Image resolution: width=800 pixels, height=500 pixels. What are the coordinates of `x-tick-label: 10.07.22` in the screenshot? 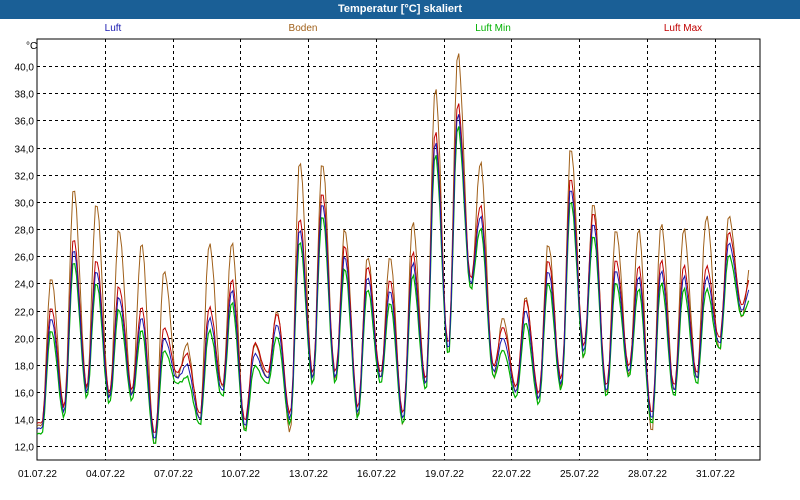 It's located at (240, 474).